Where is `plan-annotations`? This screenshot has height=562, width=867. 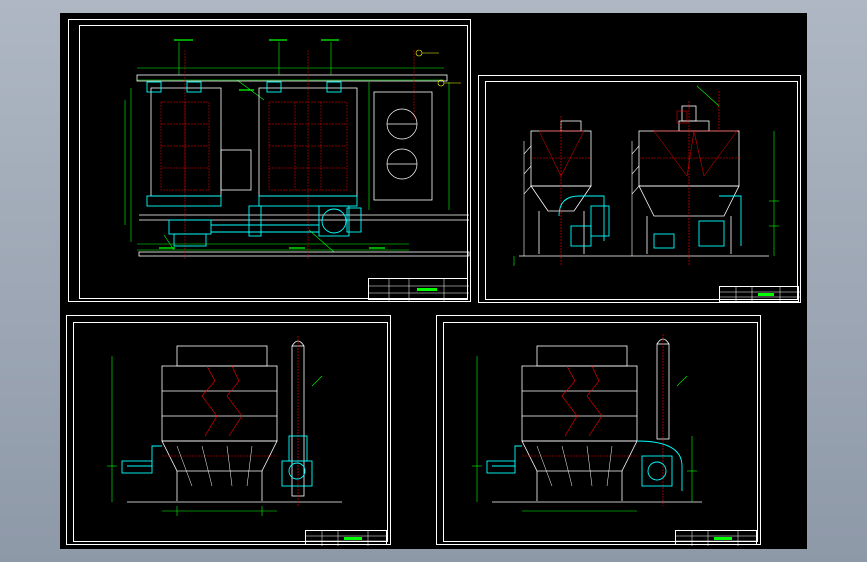
plan-annotations is located at coordinates (272, 144).